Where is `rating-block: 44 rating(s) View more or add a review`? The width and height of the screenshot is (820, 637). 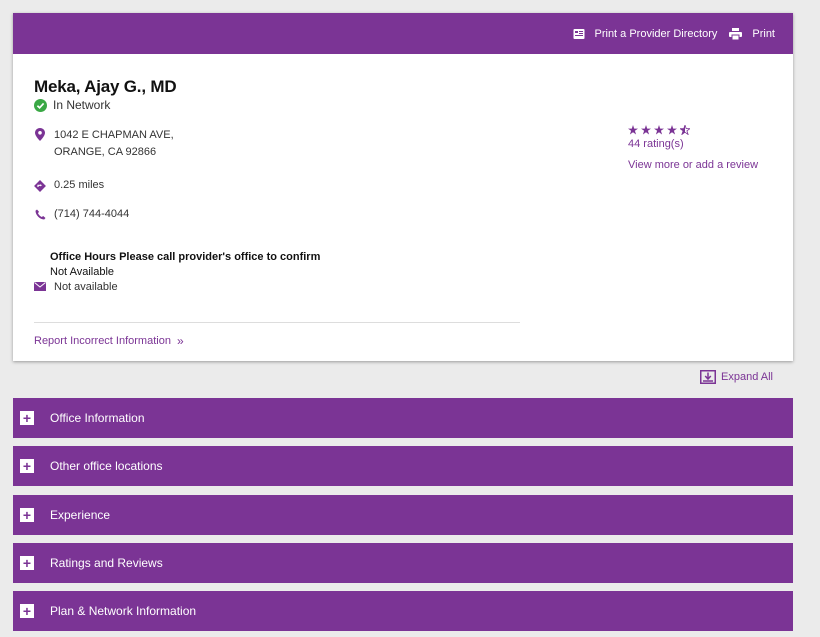 rating-block: 44 rating(s) View more or add a review is located at coordinates (693, 148).